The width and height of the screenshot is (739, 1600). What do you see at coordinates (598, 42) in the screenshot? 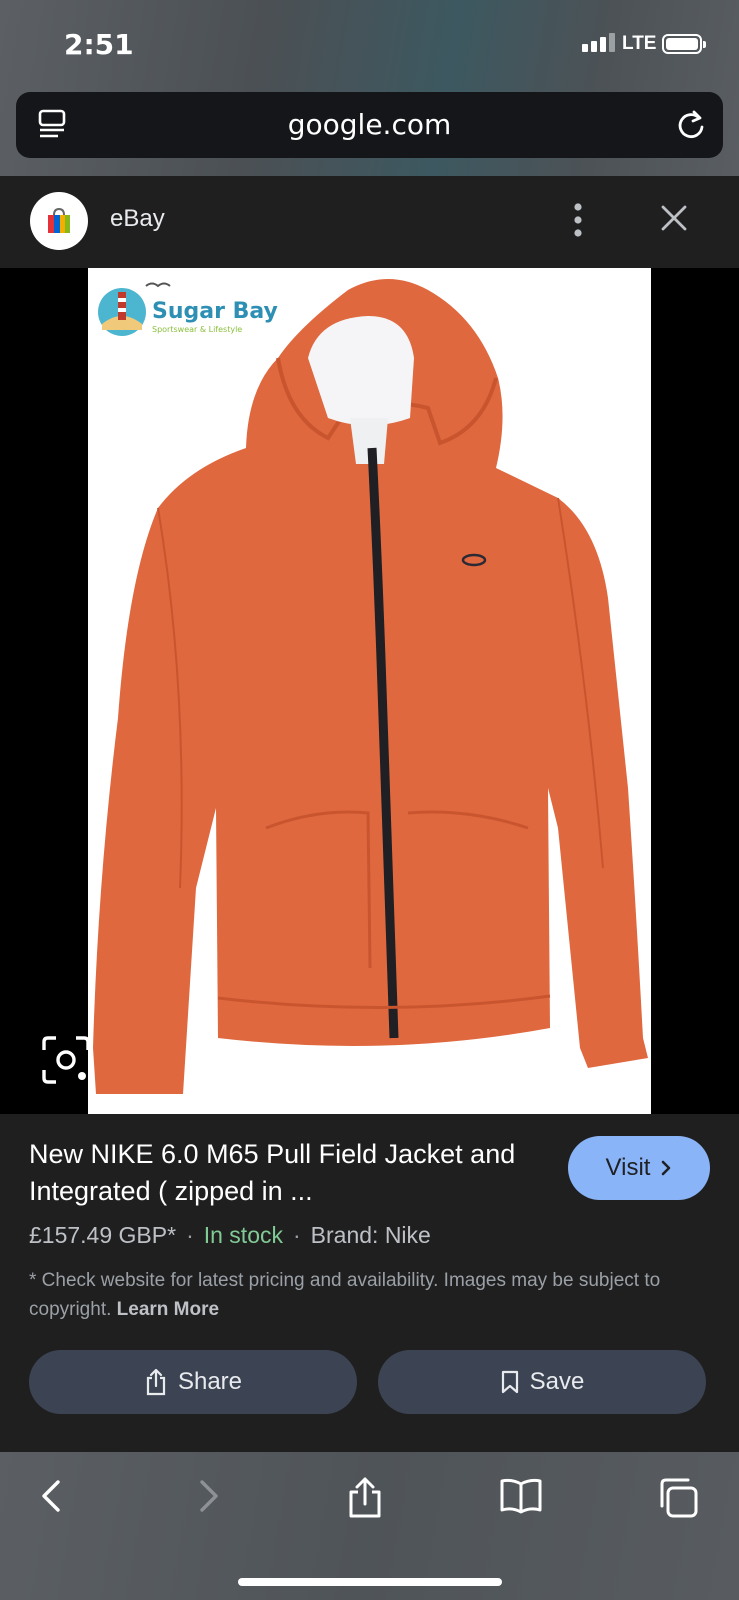
I see `cellular-signal-icon` at bounding box center [598, 42].